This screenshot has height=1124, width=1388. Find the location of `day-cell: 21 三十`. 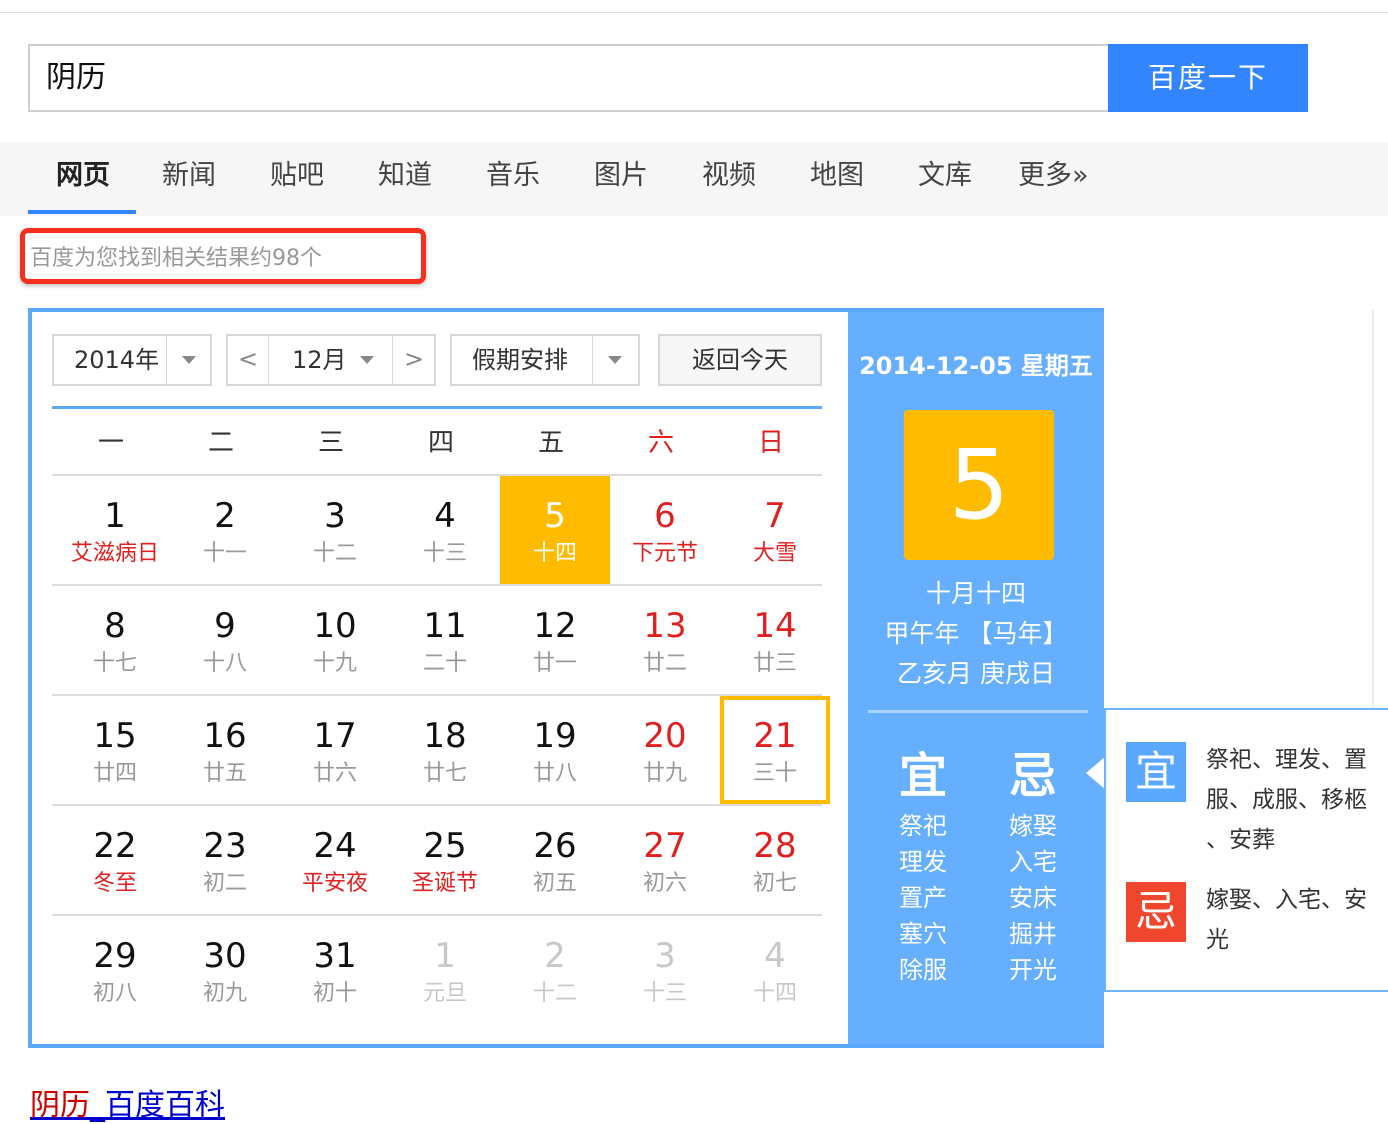

day-cell: 21 三十 is located at coordinates (775, 750).